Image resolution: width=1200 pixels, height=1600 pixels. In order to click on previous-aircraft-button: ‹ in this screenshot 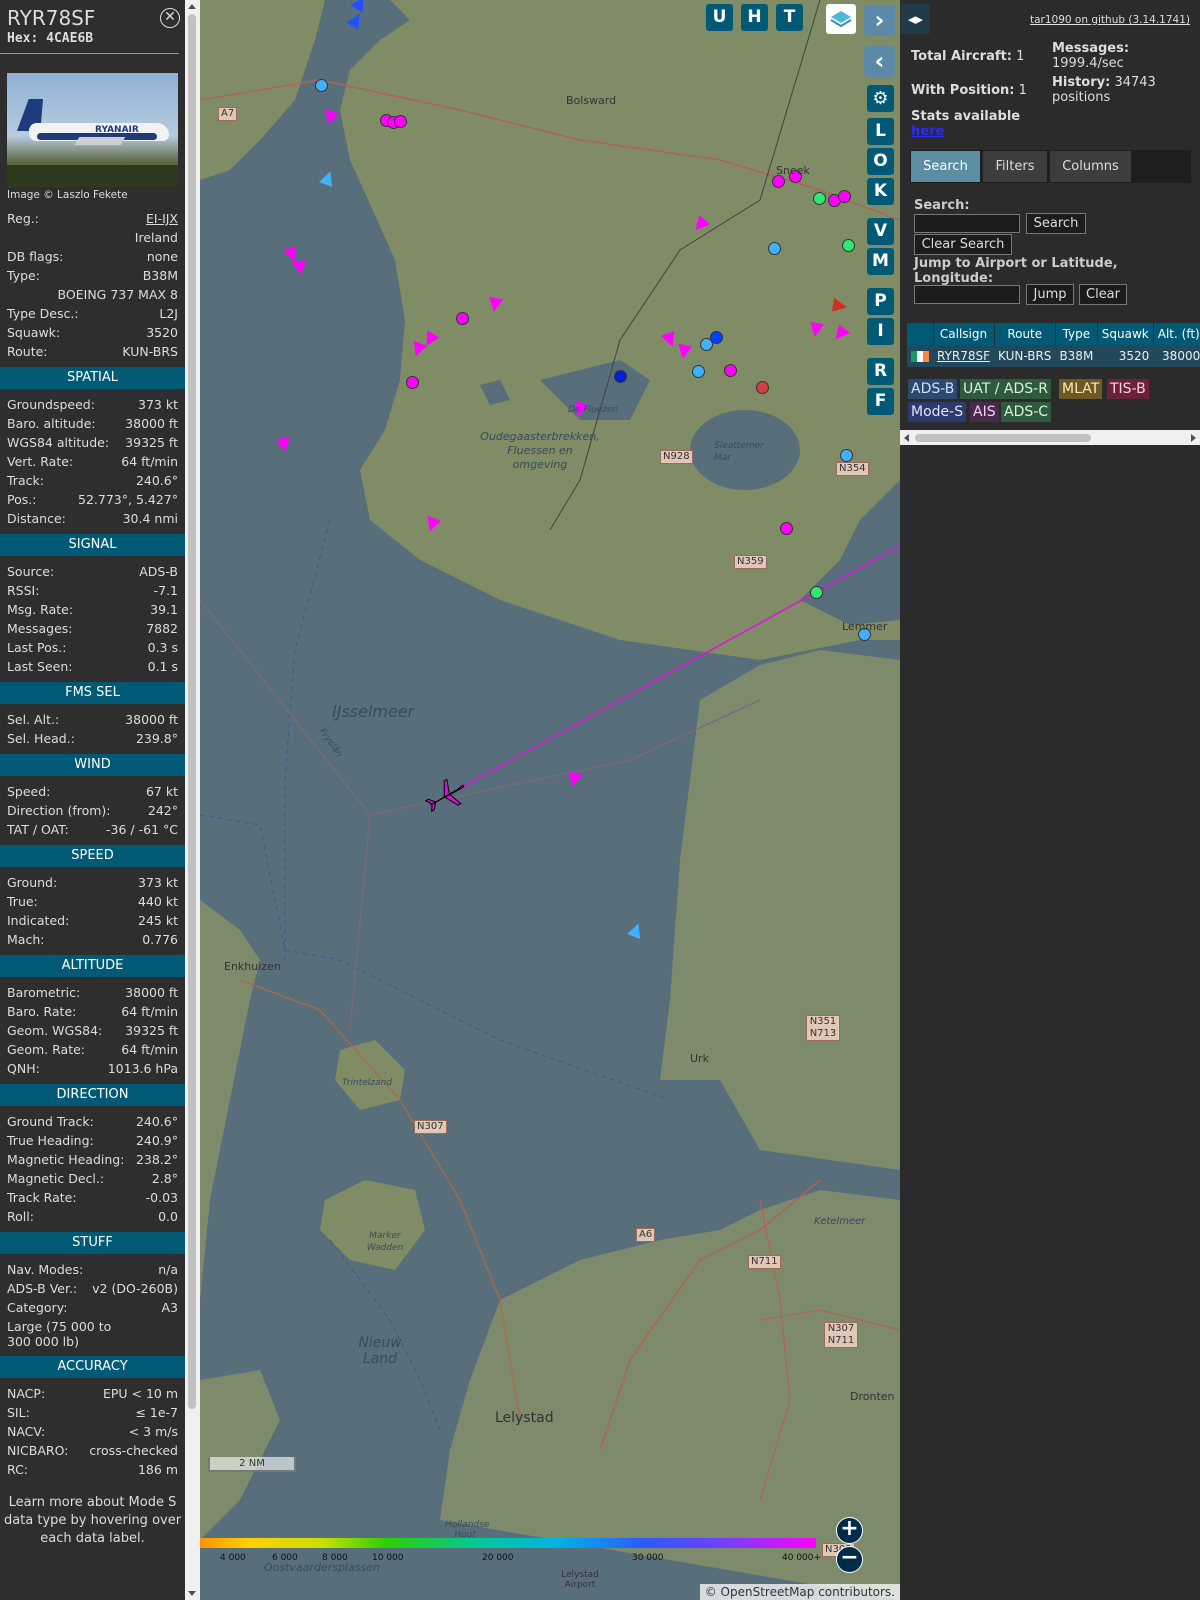, I will do `click(879, 61)`.